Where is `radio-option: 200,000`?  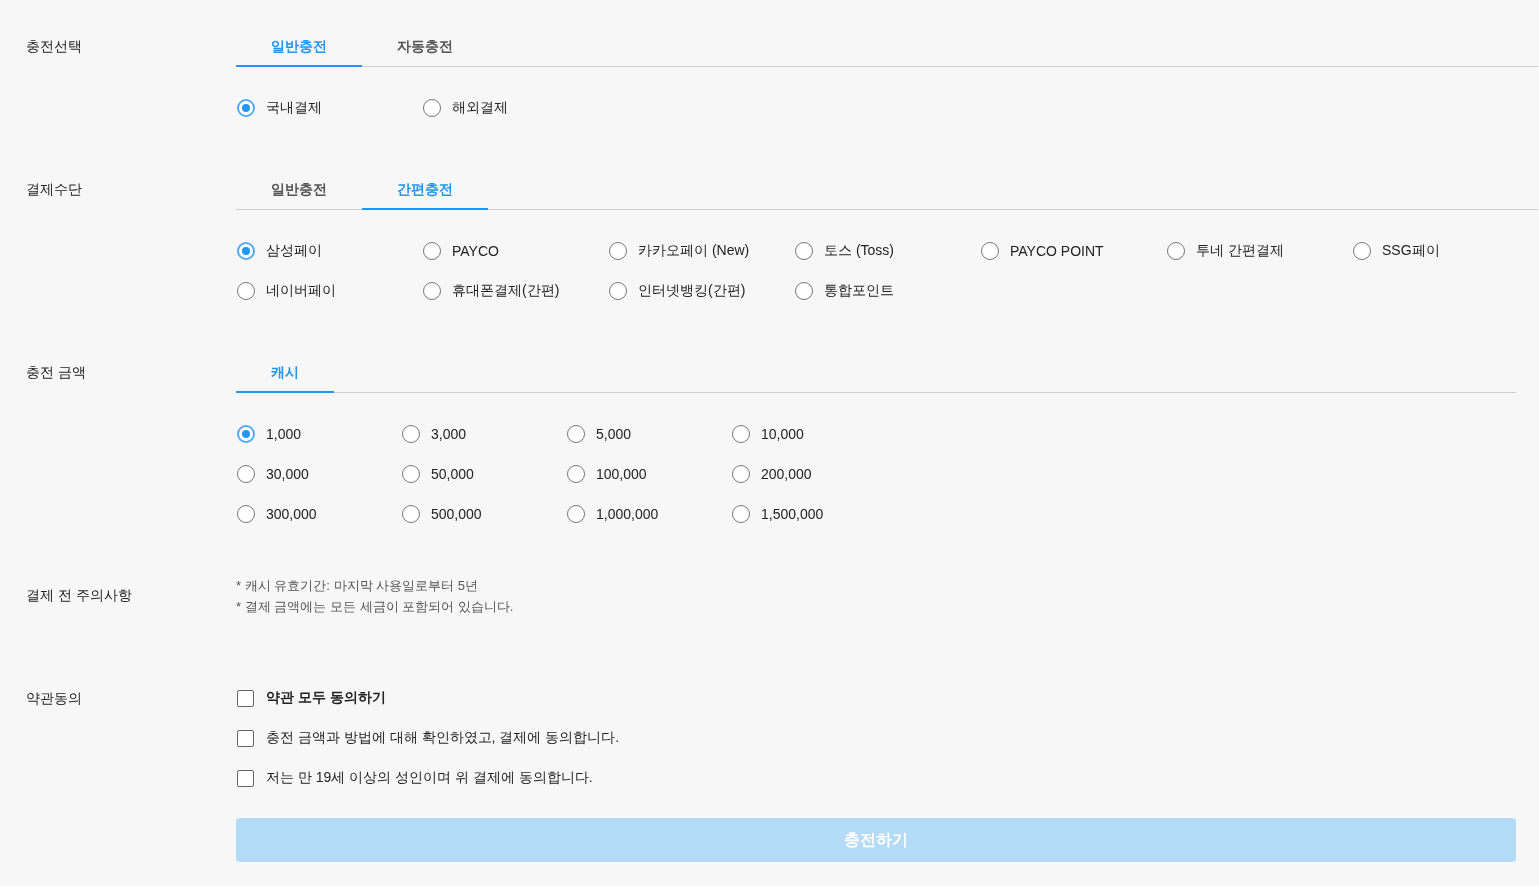
radio-option: 200,000 is located at coordinates (813, 474).